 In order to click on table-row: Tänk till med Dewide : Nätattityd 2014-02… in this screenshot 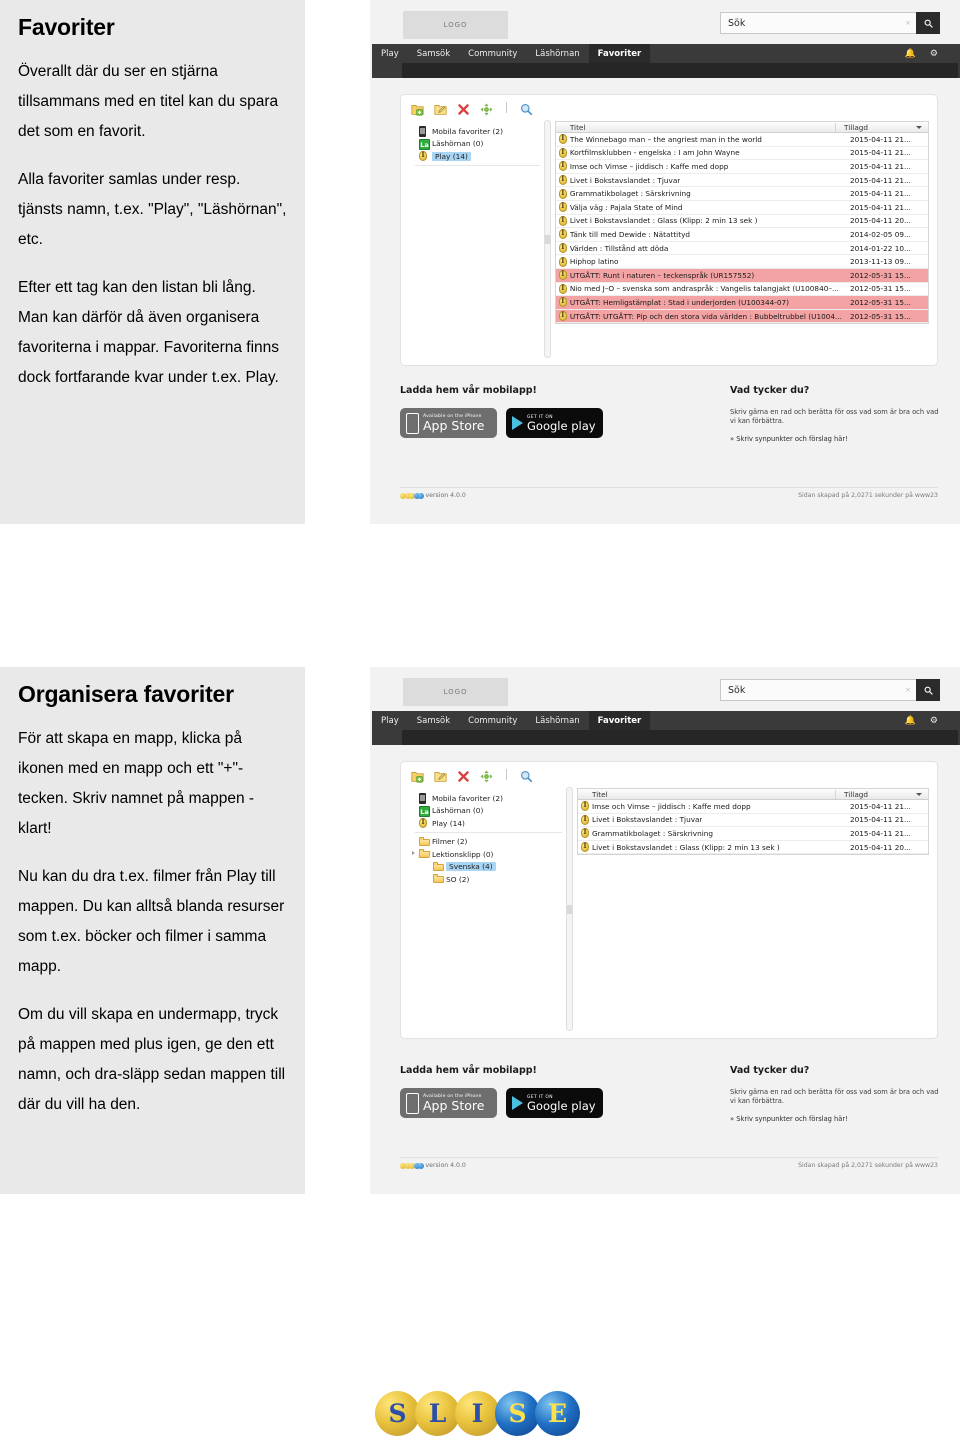, I will do `click(741, 235)`.